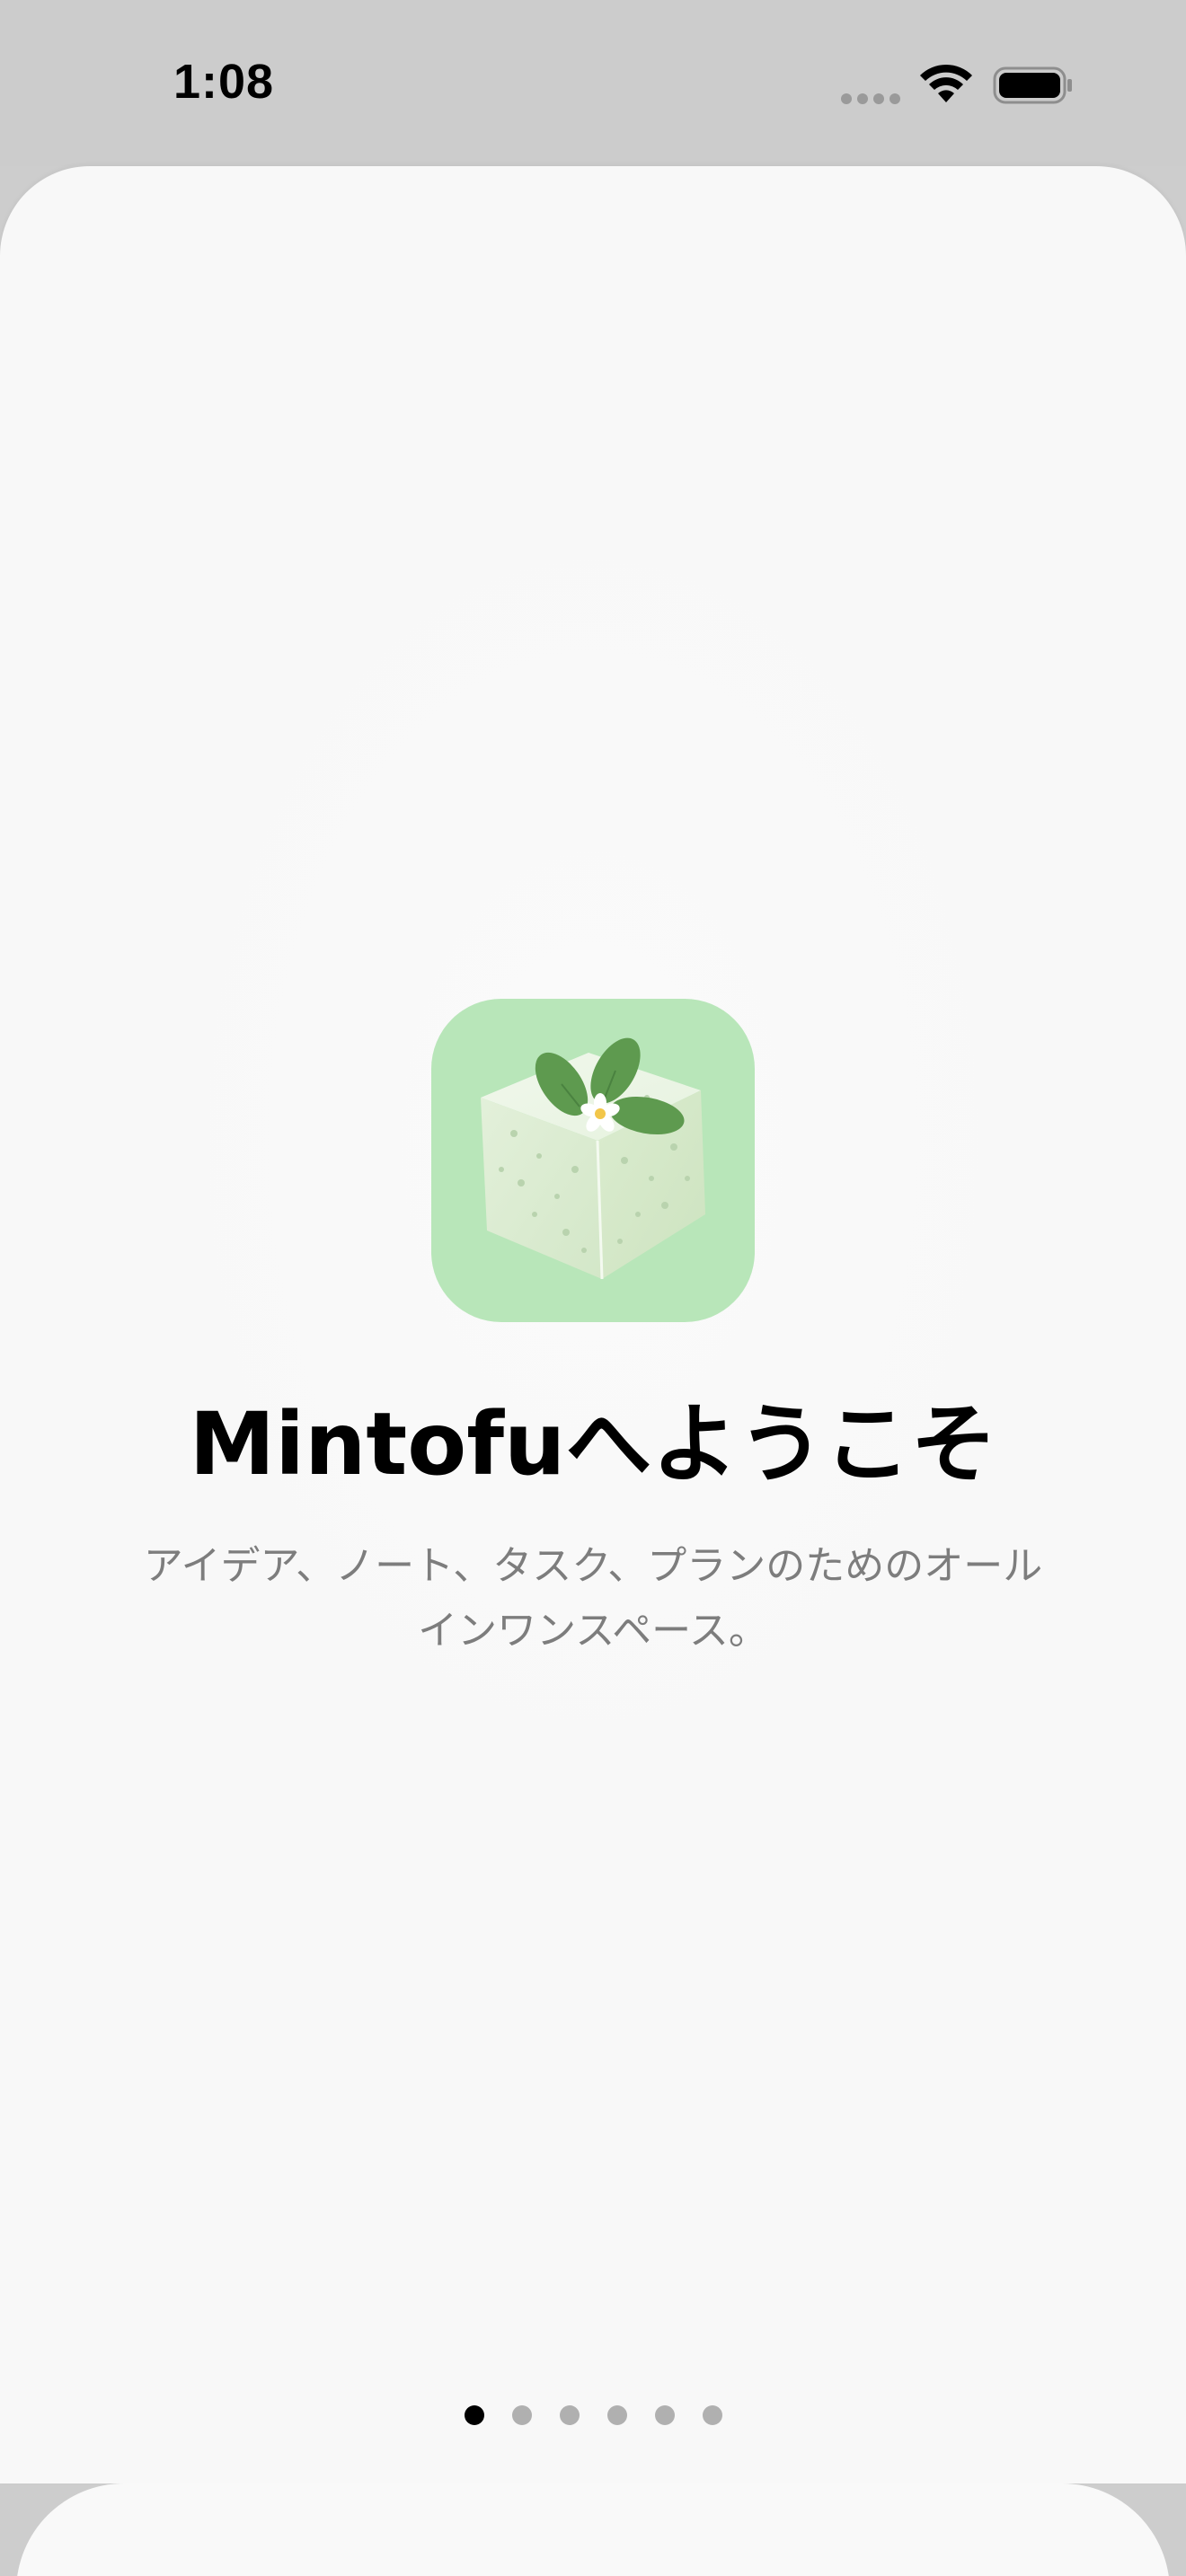  I want to click on tofu-cube-icon, so click(593, 1158).